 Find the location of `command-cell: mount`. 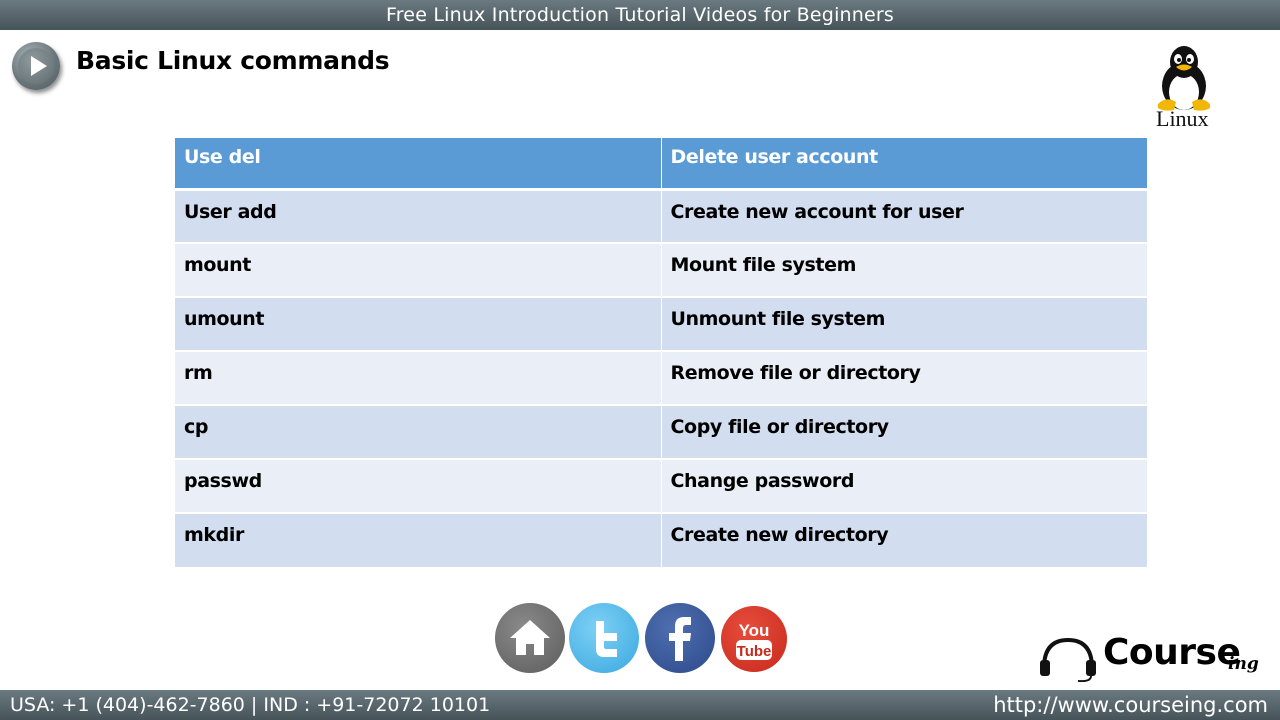

command-cell: mount is located at coordinates (418, 269).